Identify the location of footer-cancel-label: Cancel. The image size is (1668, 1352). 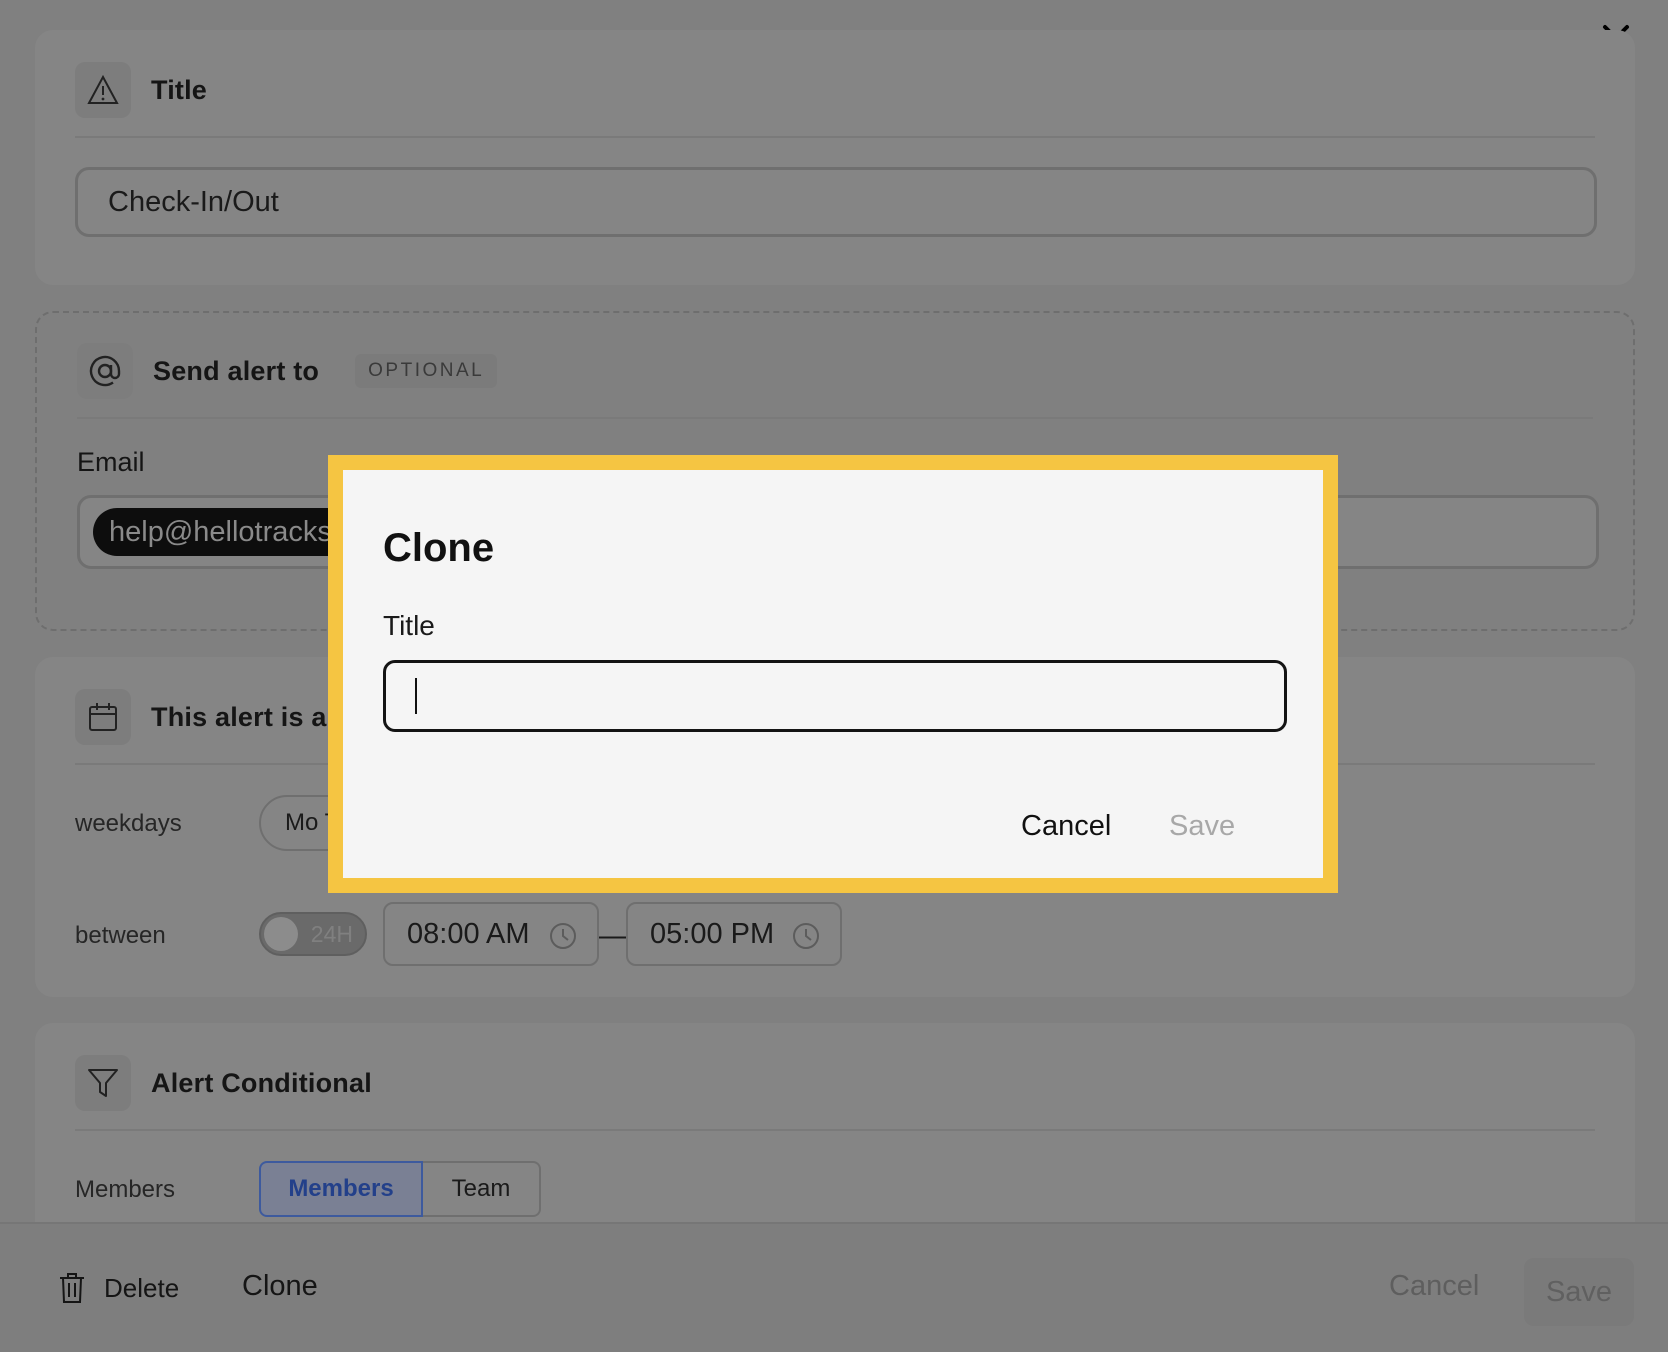
(1434, 1286).